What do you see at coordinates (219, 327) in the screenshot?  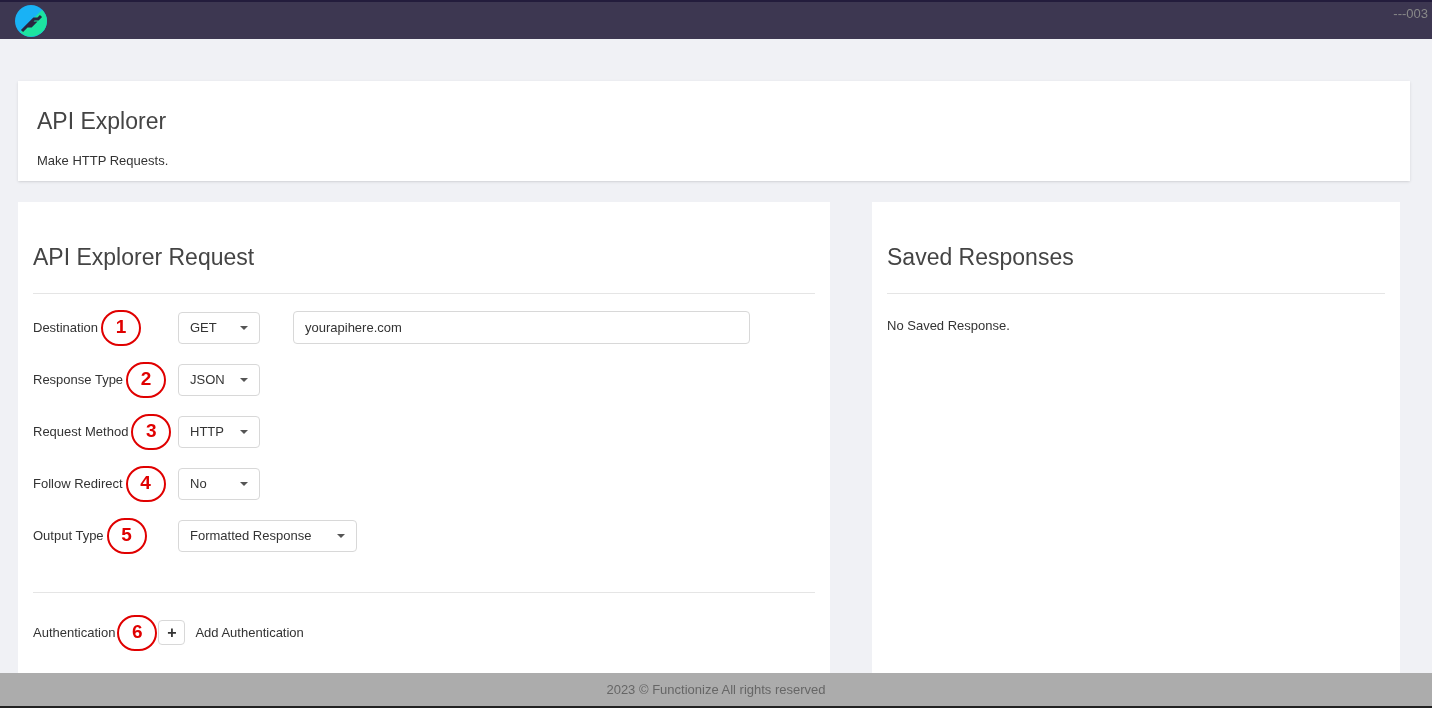 I see `dropdown-select: GET` at bounding box center [219, 327].